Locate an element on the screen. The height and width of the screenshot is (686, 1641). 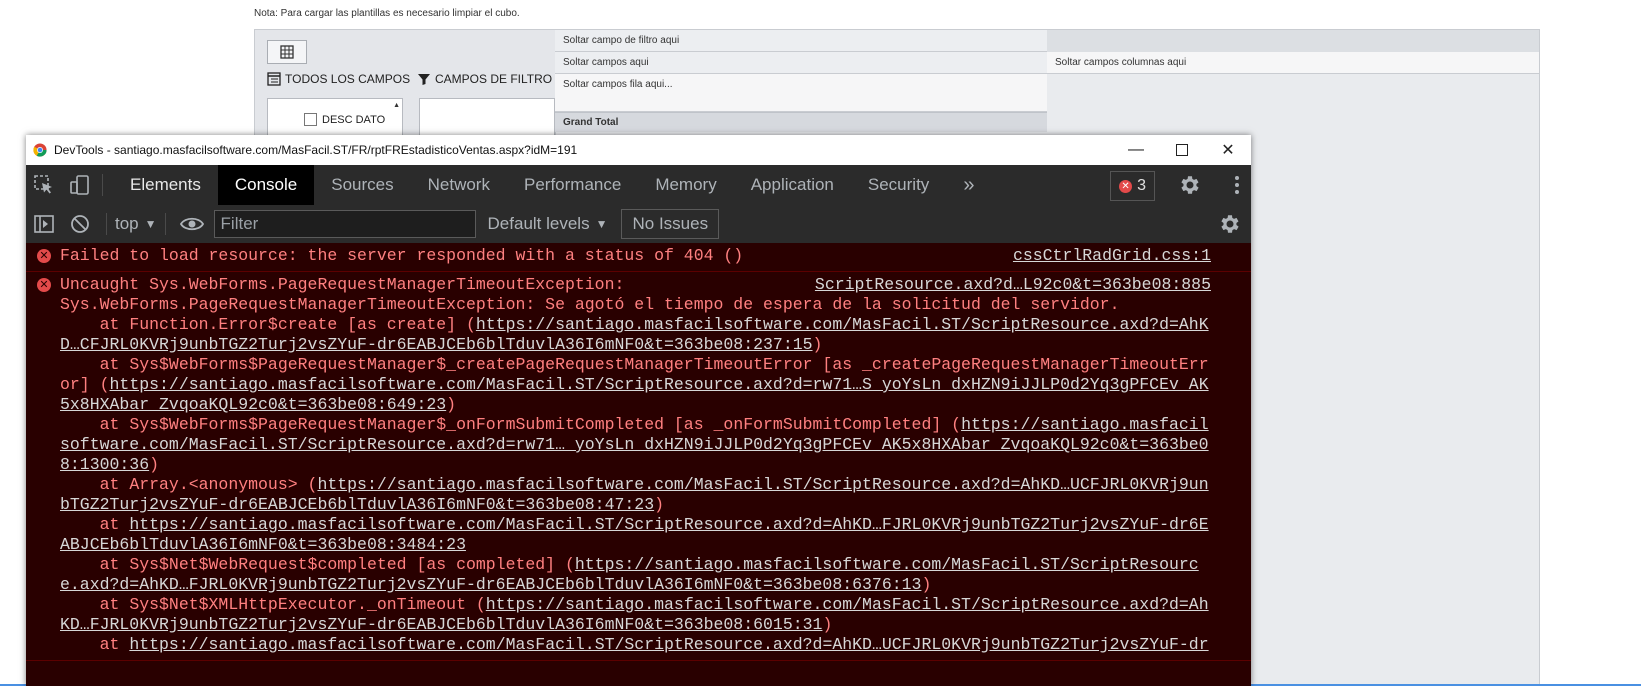
filter-drop-zone: Soltar campo de filtro aqui is located at coordinates (801, 41).